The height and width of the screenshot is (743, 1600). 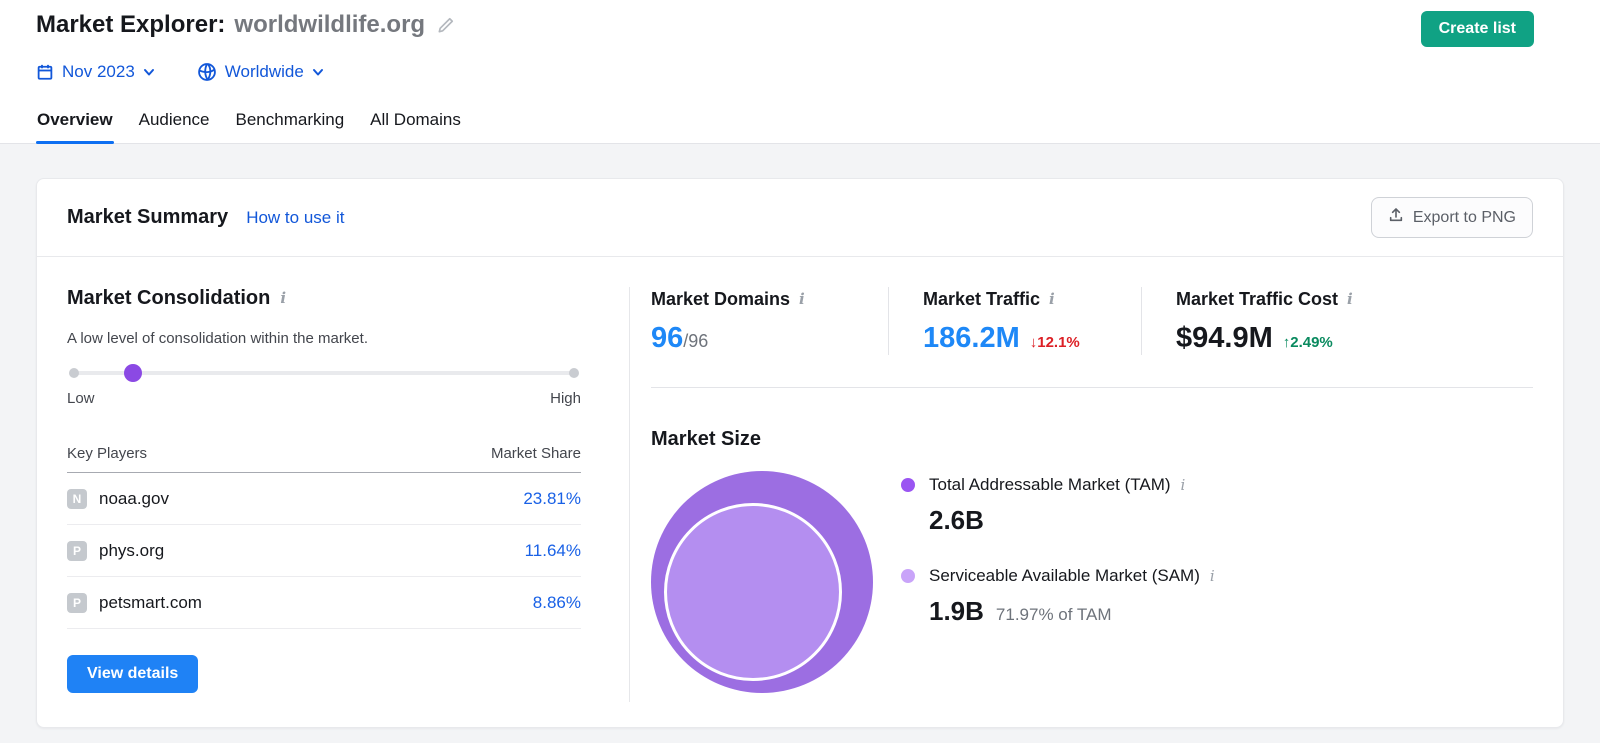 I want to click on create-list-button: Create list, so click(x=1477, y=29).